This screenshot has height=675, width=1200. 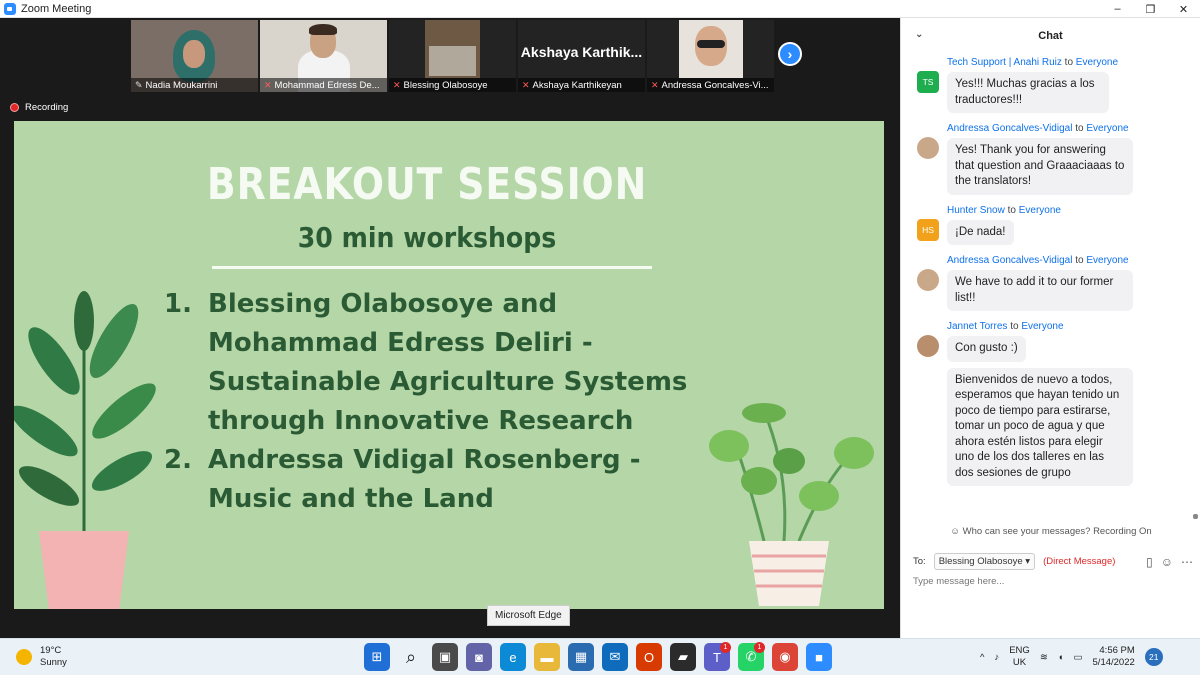 I want to click on window-title: Zoom Meeting, so click(x=56, y=8).